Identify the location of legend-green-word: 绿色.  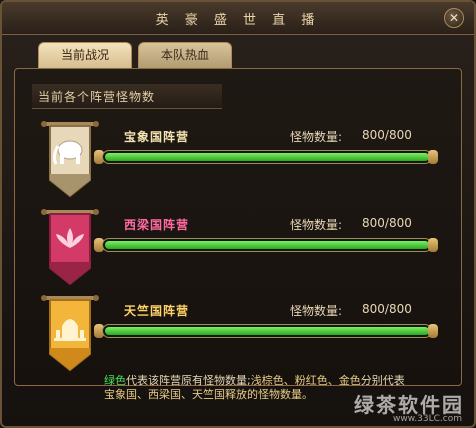
(115, 380).